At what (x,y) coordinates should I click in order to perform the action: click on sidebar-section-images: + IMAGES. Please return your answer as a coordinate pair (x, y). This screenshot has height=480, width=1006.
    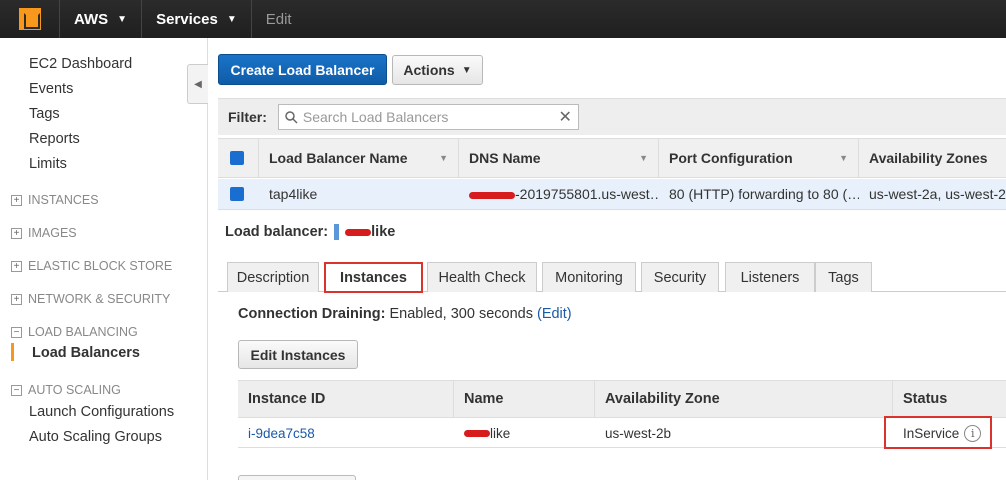
    Looking at the image, I should click on (44, 233).